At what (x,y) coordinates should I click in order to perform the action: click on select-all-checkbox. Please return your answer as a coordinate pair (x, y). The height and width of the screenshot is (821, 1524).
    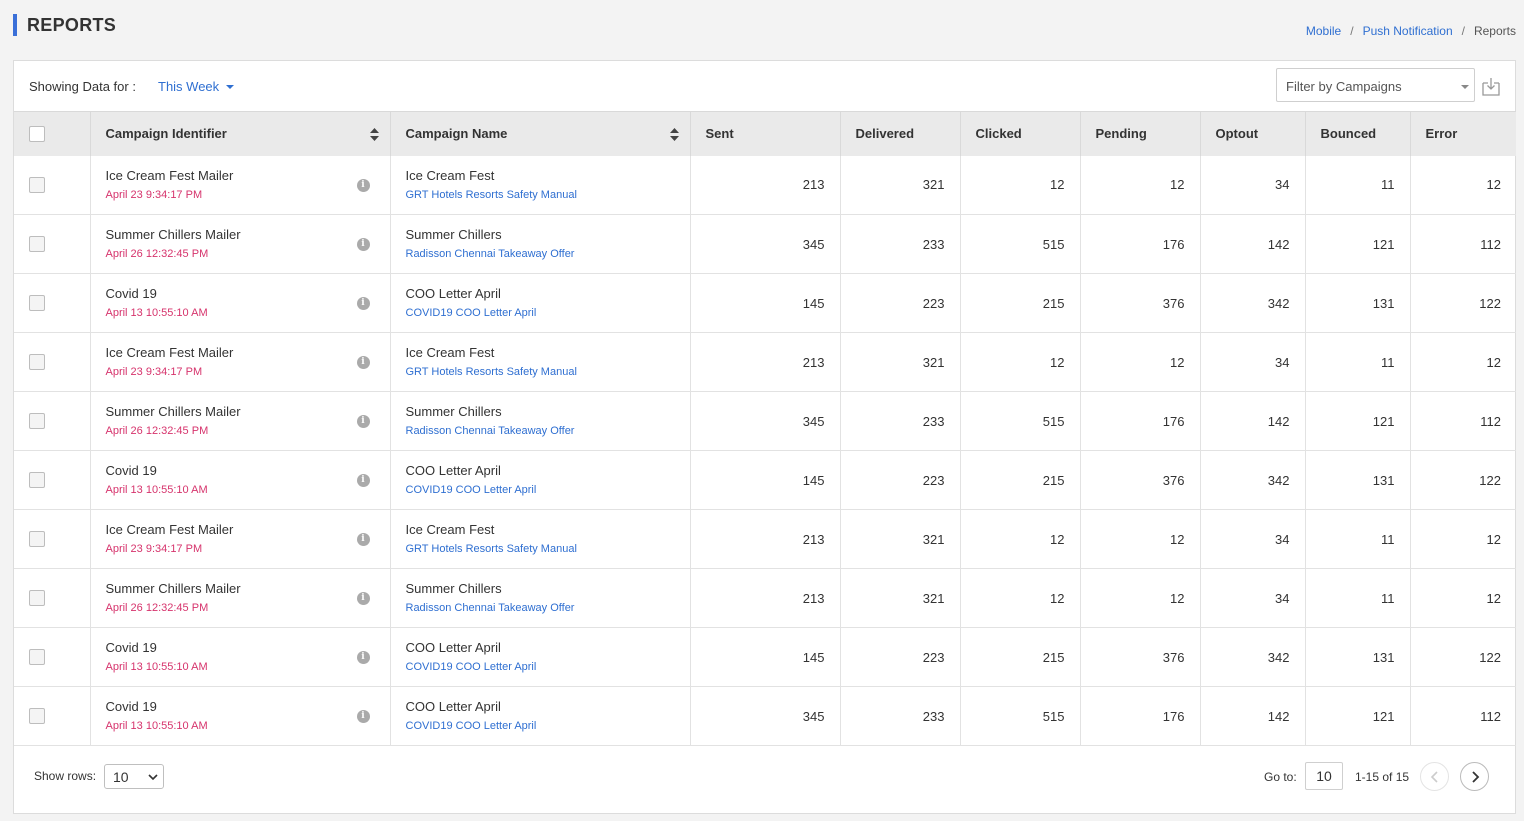
    Looking at the image, I should click on (37, 134).